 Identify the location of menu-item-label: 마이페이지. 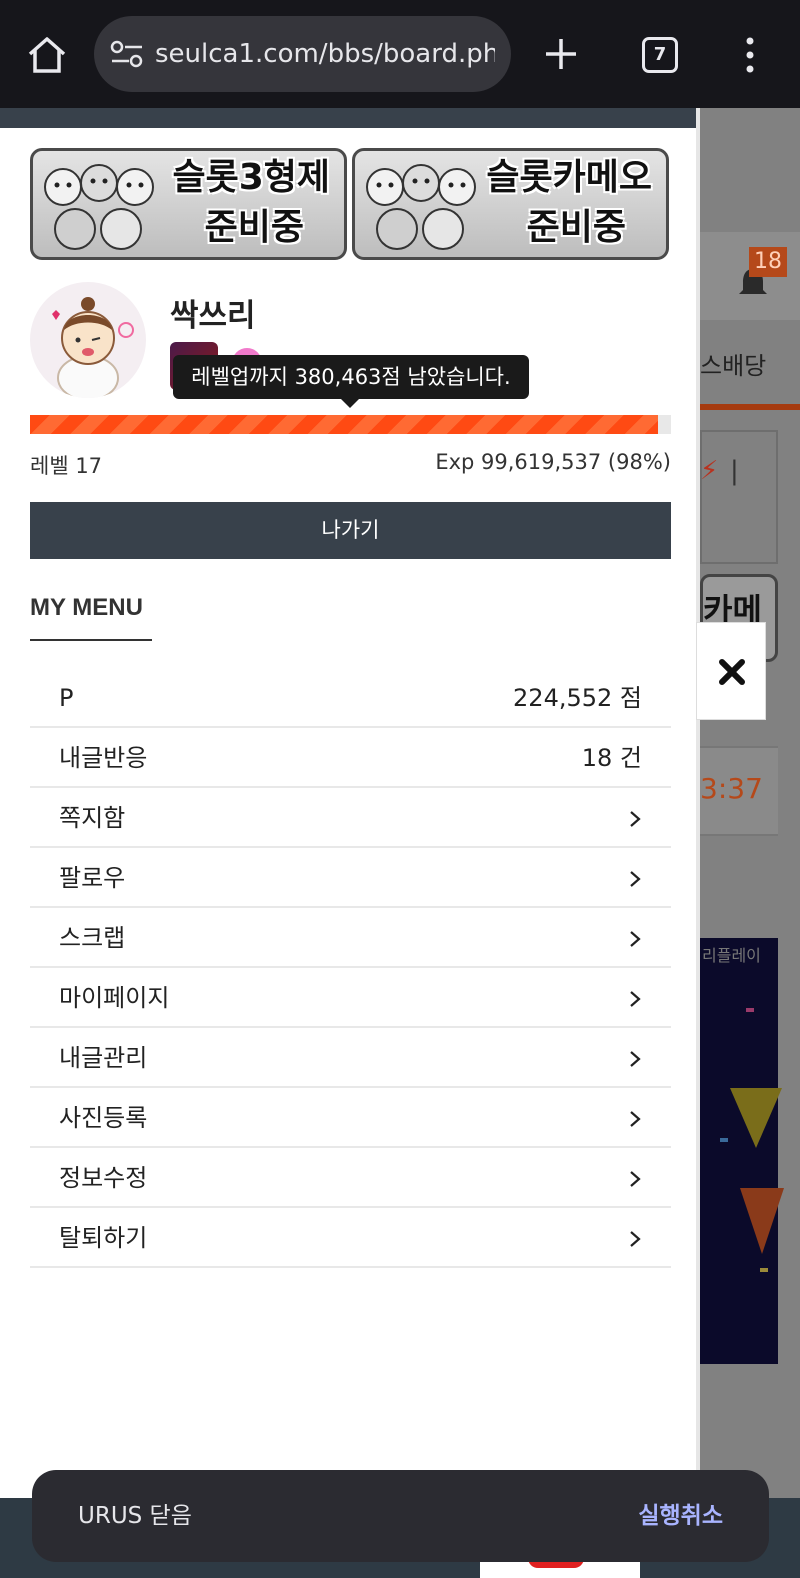
(114, 998).